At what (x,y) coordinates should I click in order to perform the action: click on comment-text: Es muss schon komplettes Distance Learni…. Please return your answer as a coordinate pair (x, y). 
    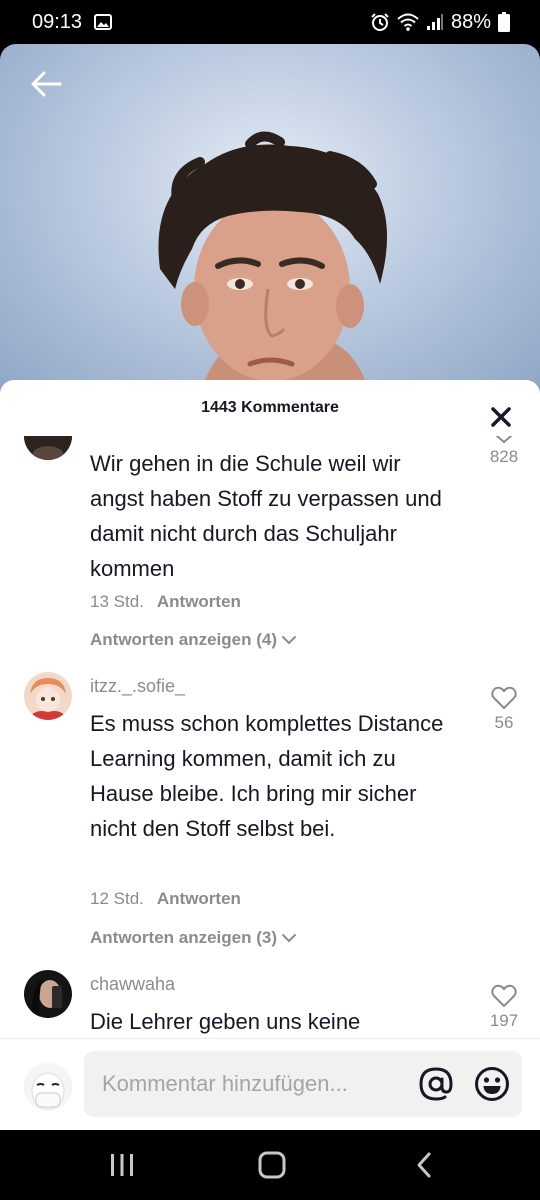
    Looking at the image, I should click on (267, 776).